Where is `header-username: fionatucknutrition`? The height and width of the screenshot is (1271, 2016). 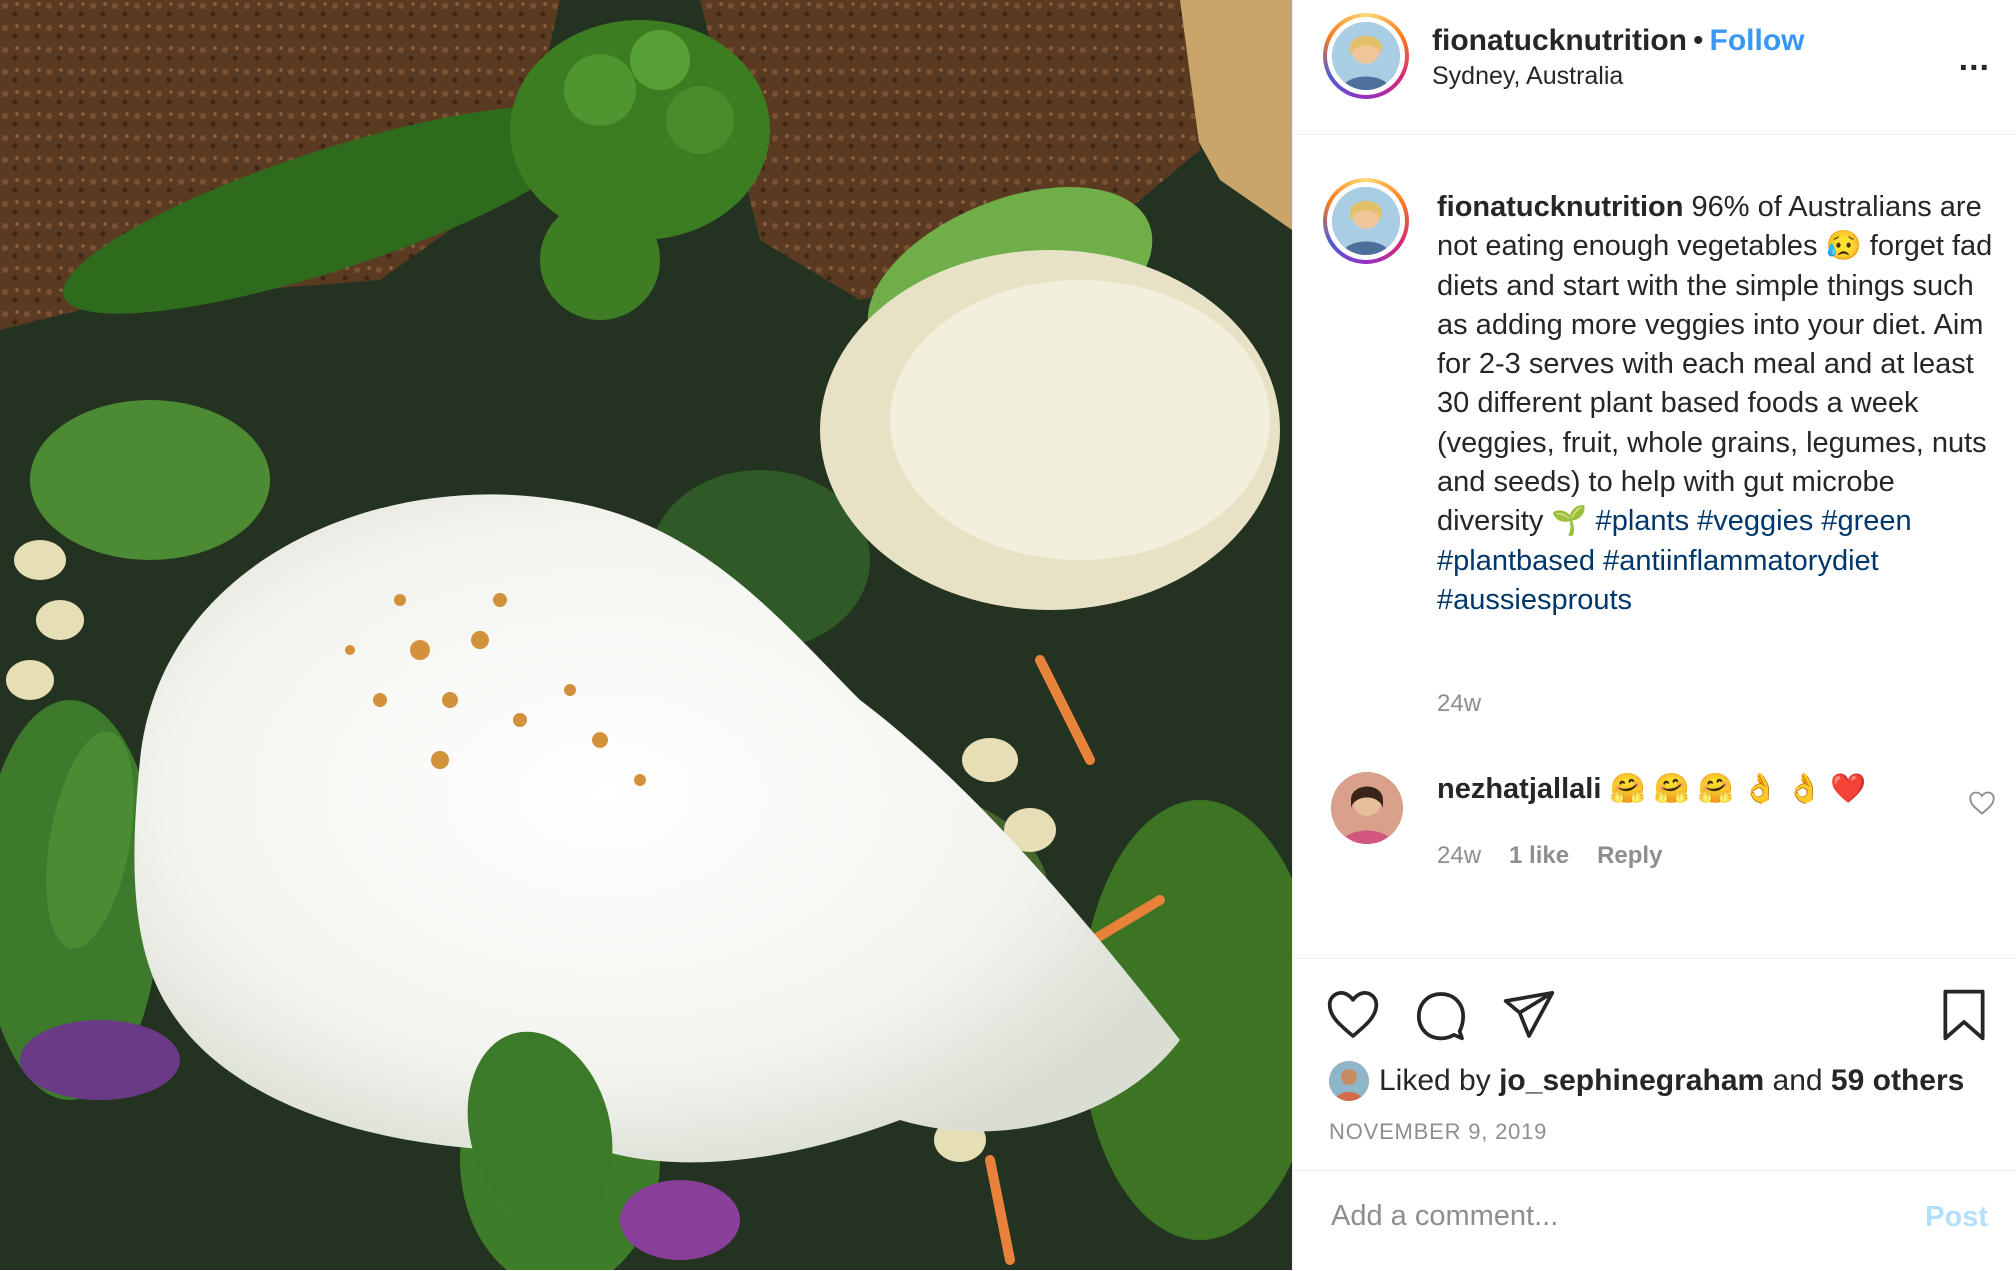
header-username: fionatucknutrition is located at coordinates (1559, 40).